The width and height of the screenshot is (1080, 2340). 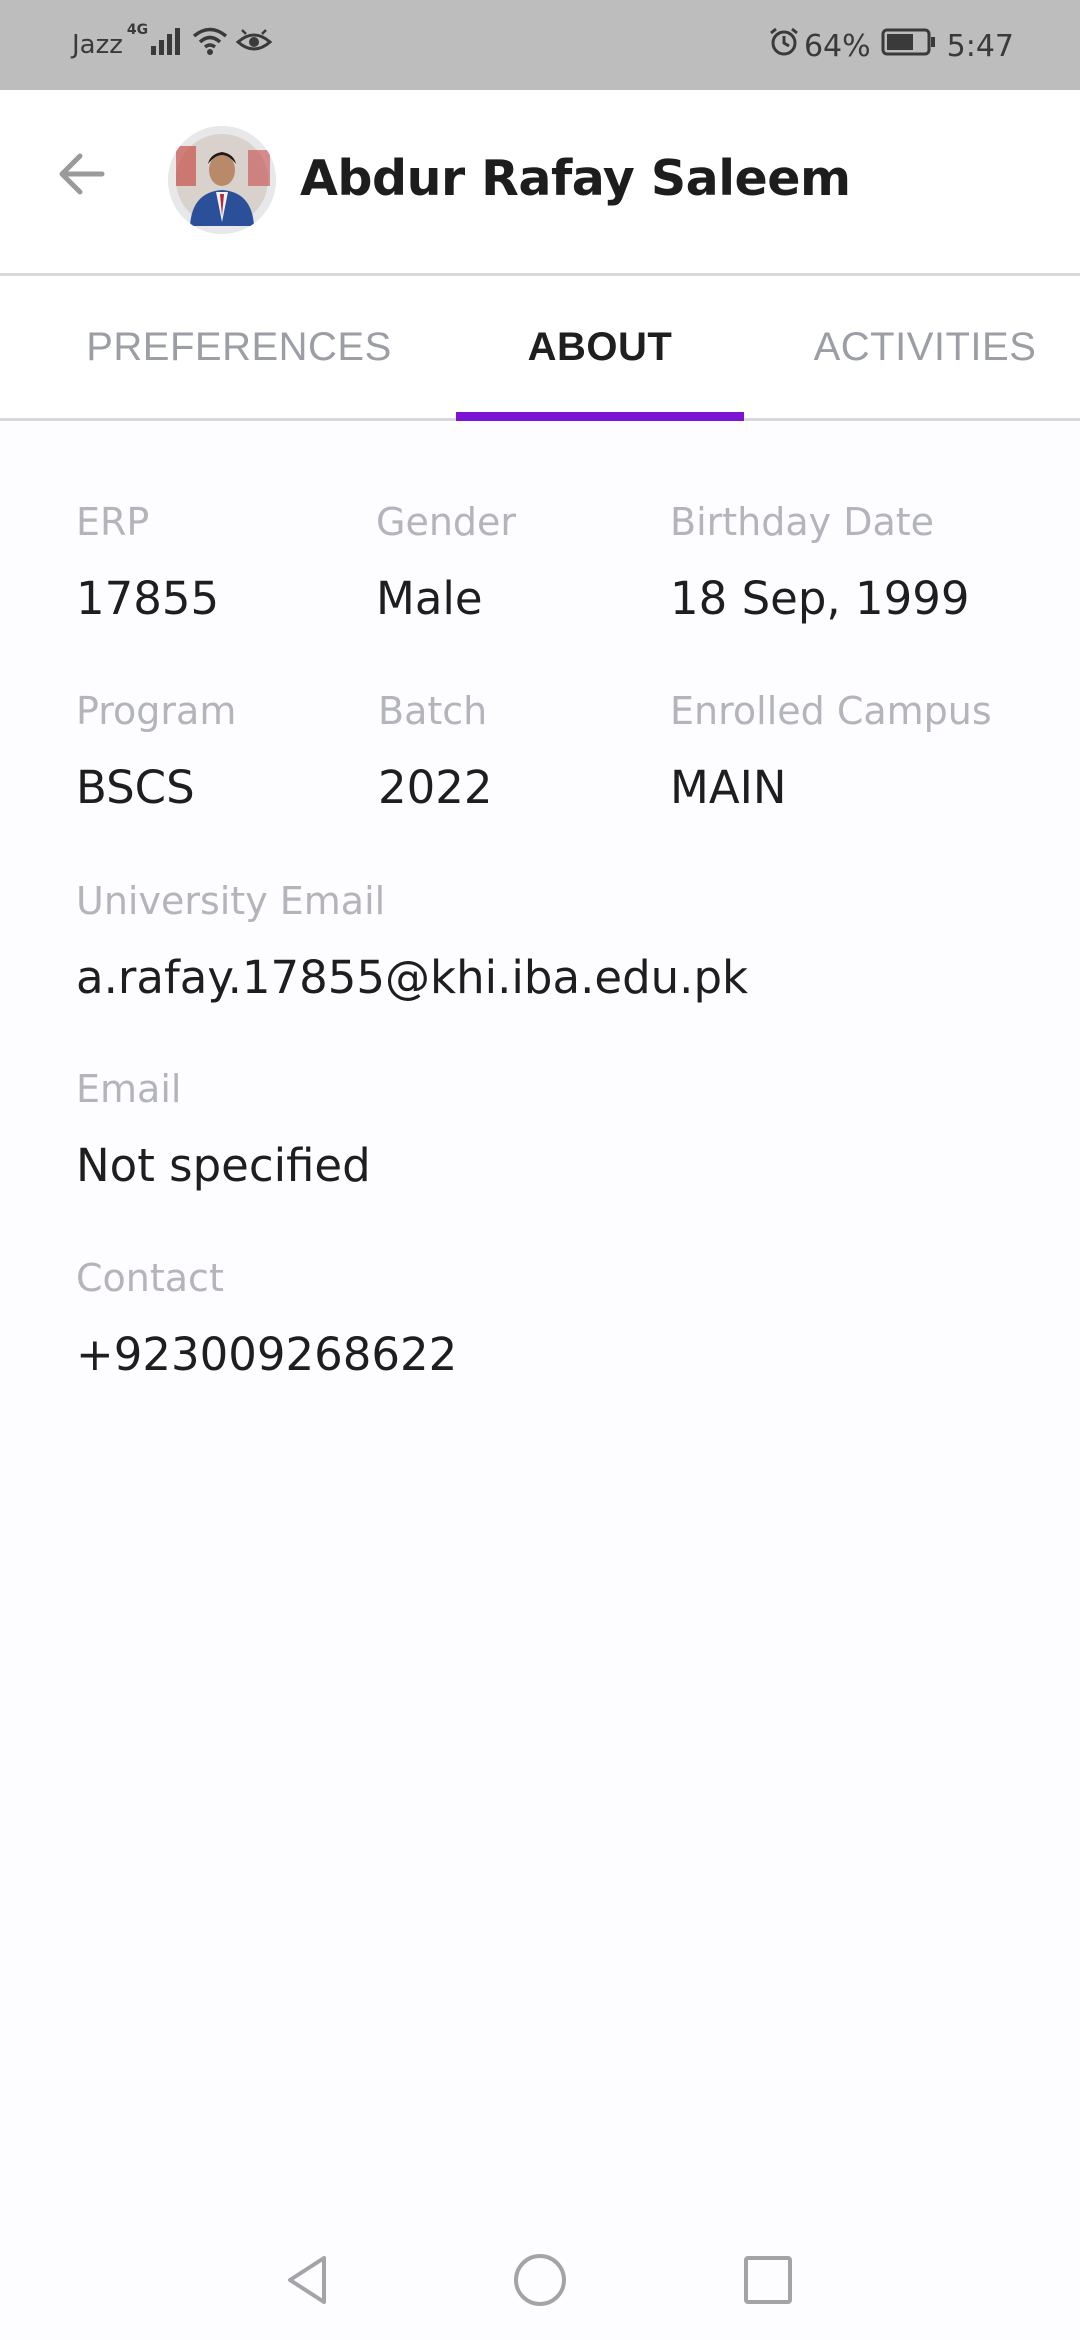 I want to click on status-right: 64% 5:47, so click(x=886, y=46).